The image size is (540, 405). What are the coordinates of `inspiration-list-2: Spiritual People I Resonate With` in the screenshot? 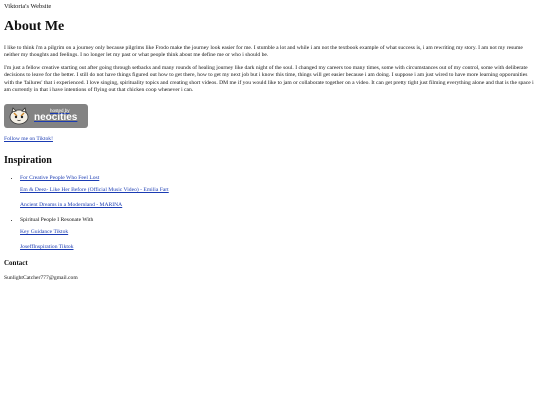 It's located at (270, 220).